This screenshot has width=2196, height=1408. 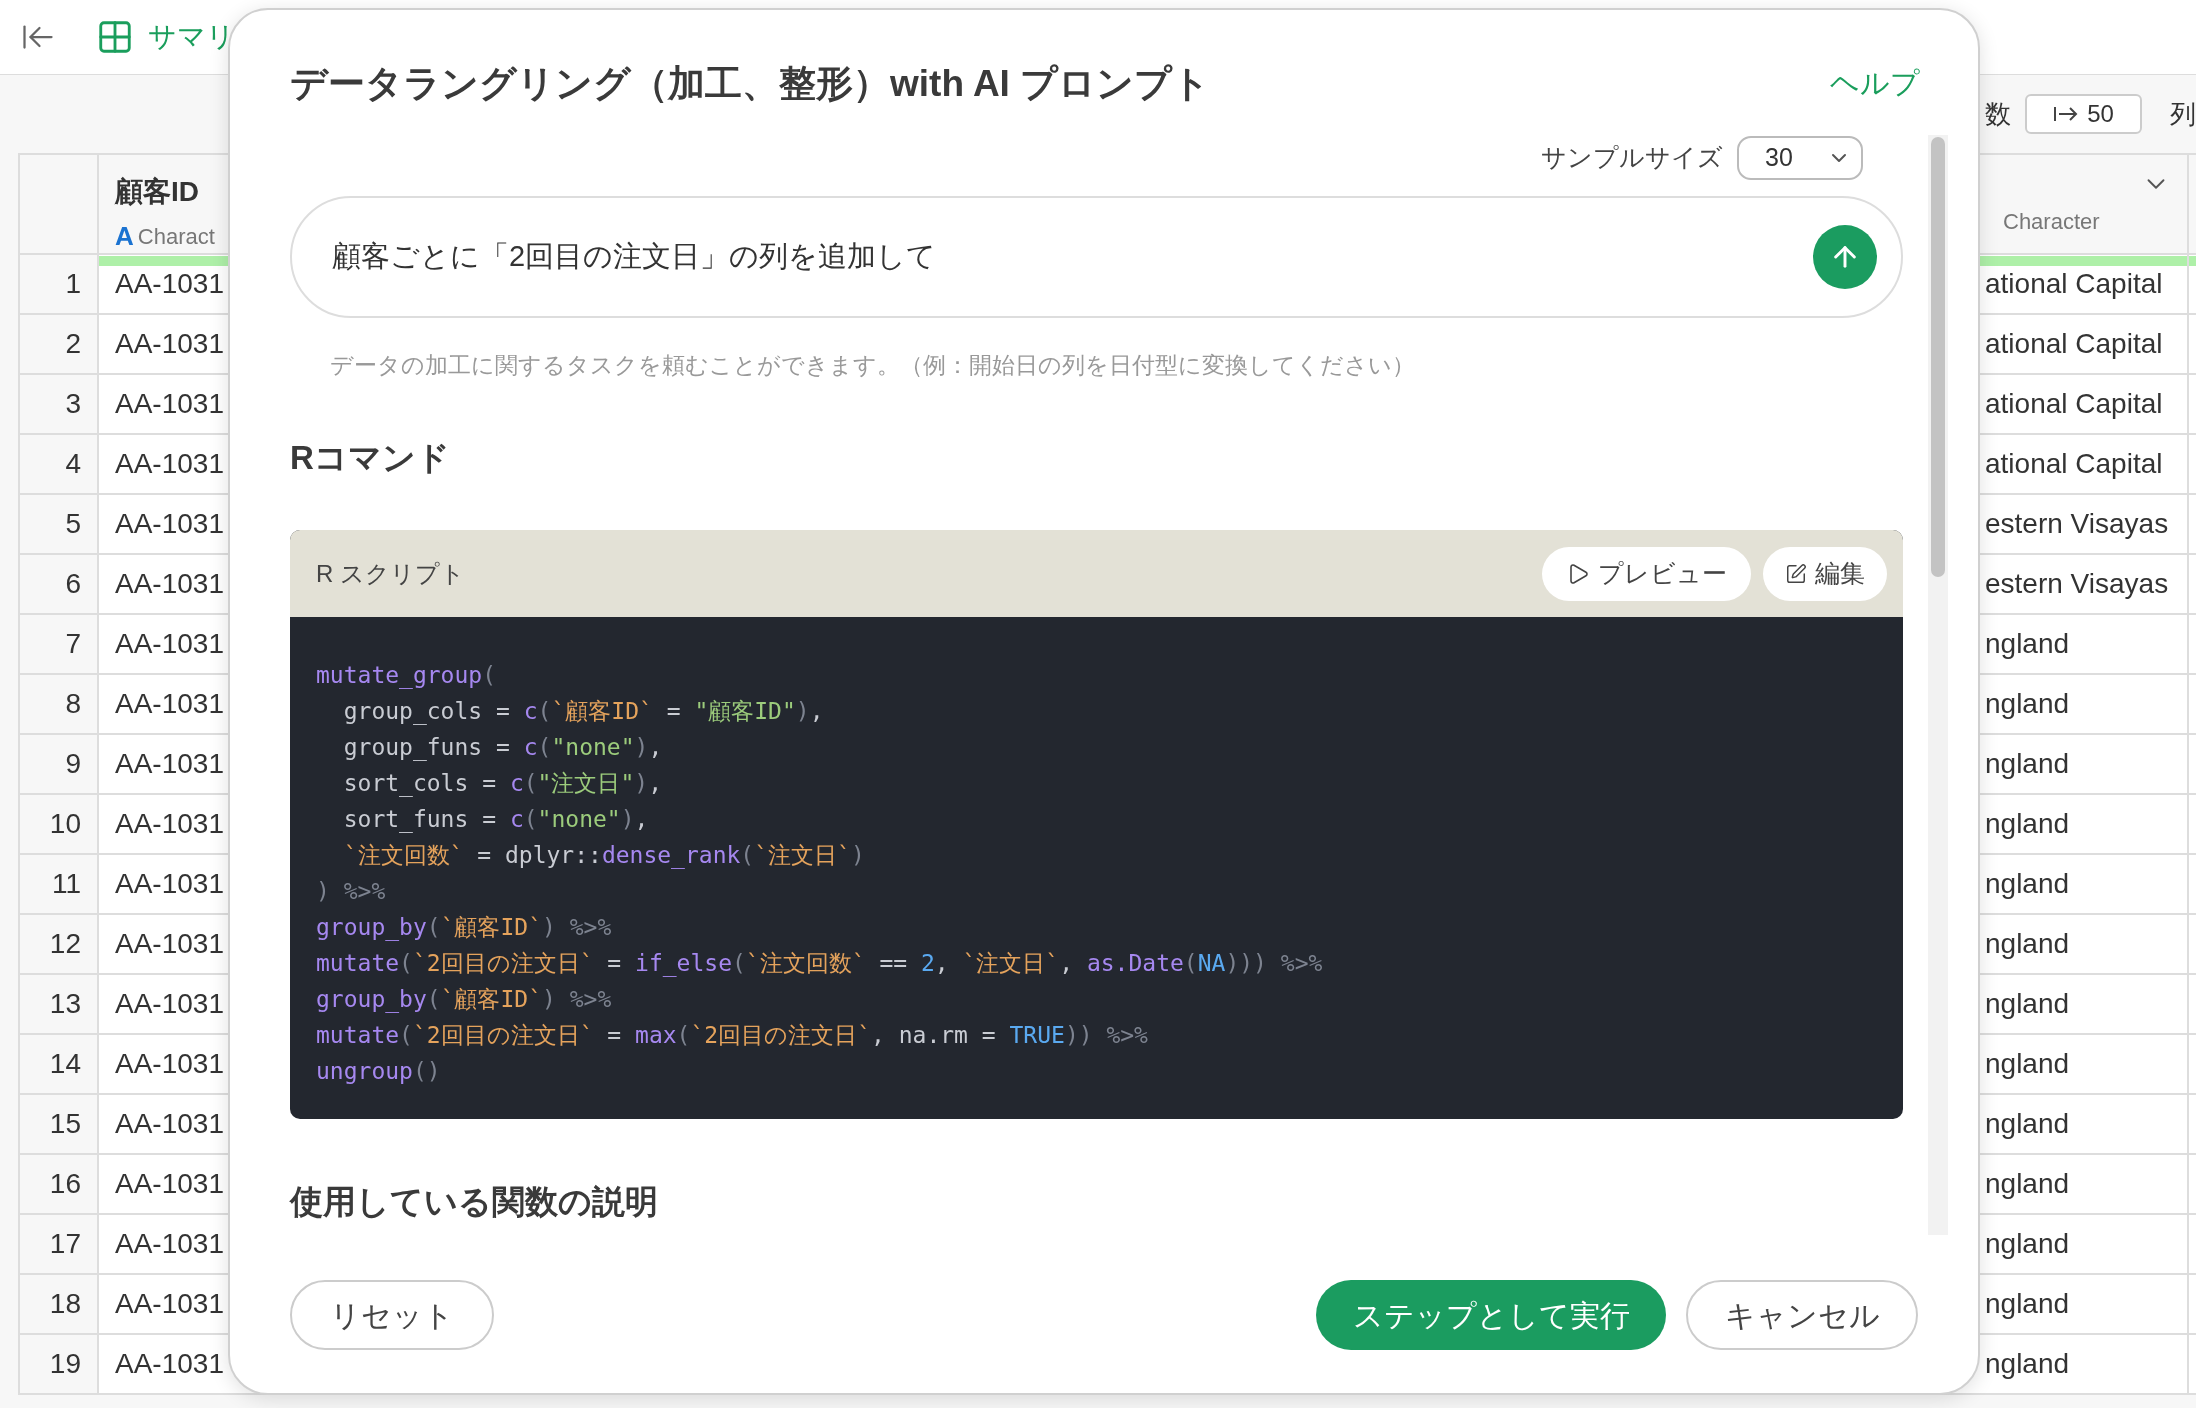 I want to click on row-number: 15, so click(x=59, y=1124).